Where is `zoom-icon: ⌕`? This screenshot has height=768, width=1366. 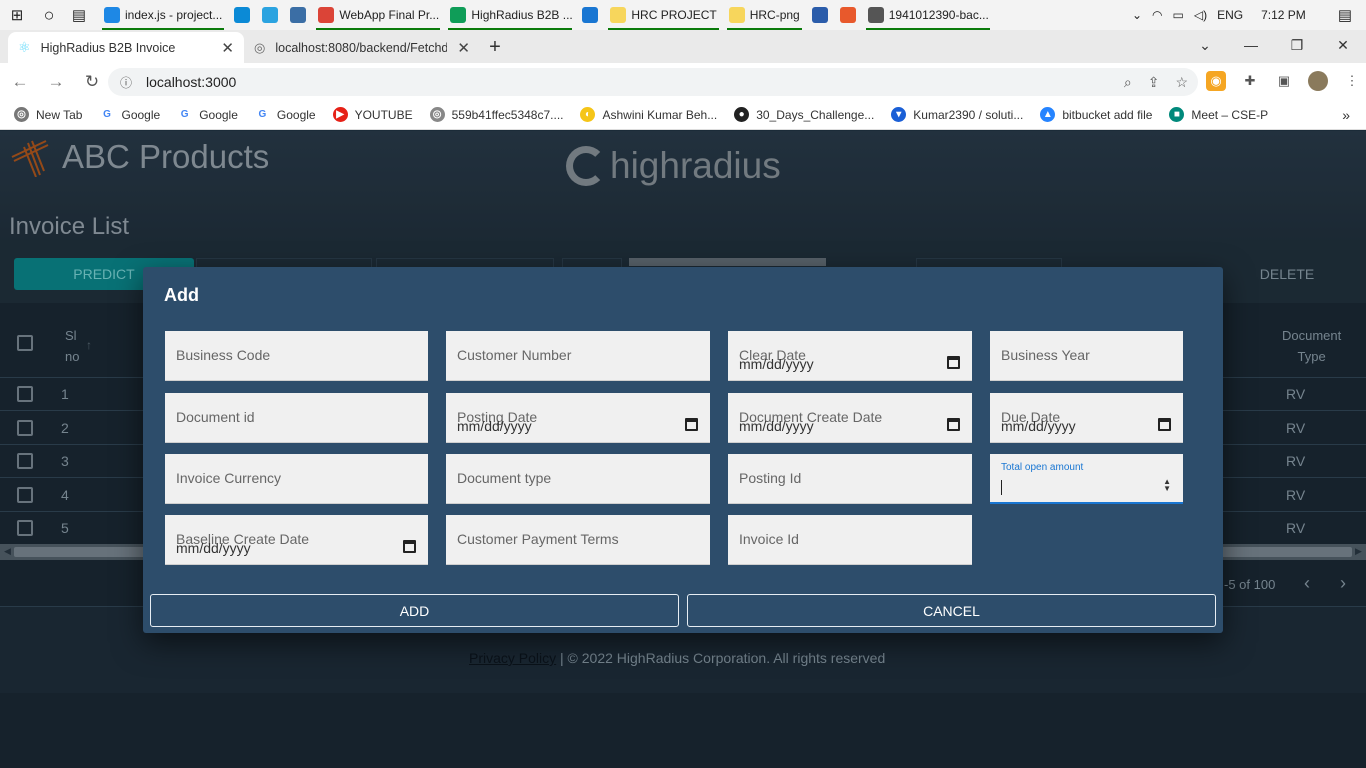 zoom-icon: ⌕ is located at coordinates (1128, 82).